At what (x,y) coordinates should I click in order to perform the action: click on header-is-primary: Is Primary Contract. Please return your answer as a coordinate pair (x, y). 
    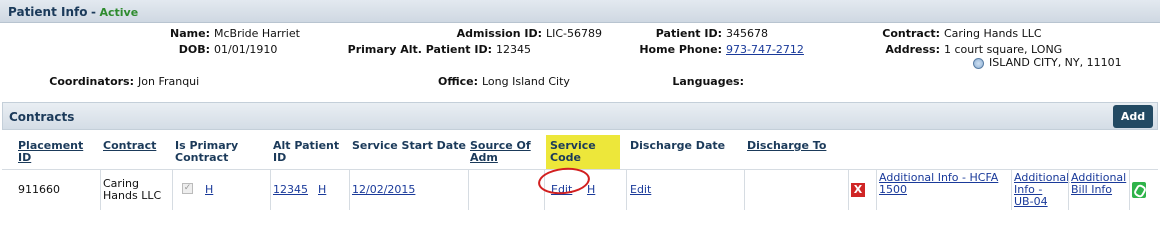
    Looking at the image, I should click on (221, 152).